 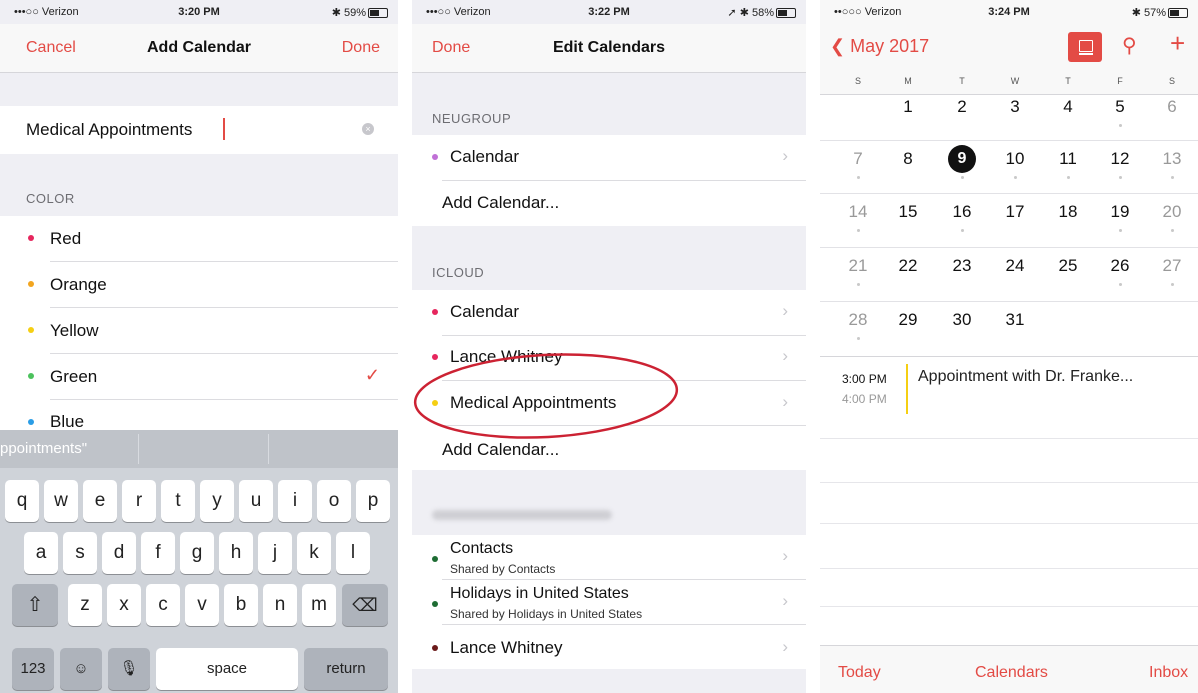 What do you see at coordinates (295, 501) in the screenshot?
I see `key-i: i` at bounding box center [295, 501].